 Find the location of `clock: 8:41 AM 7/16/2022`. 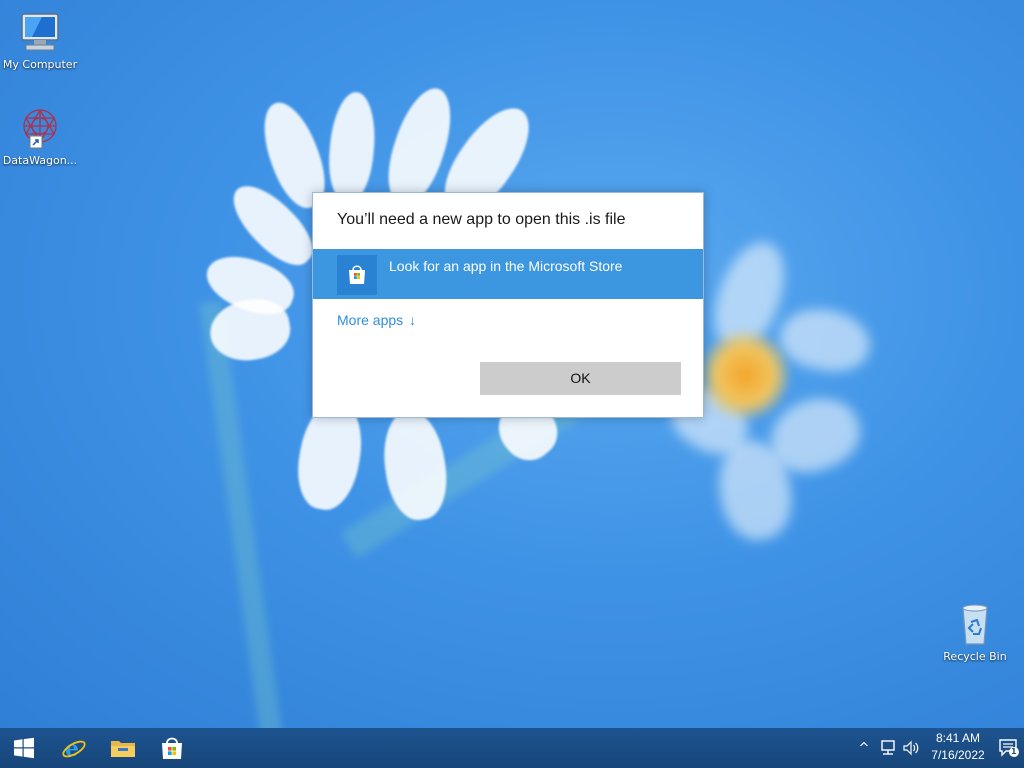

clock: 8:41 AM 7/16/2022 is located at coordinates (958, 747).